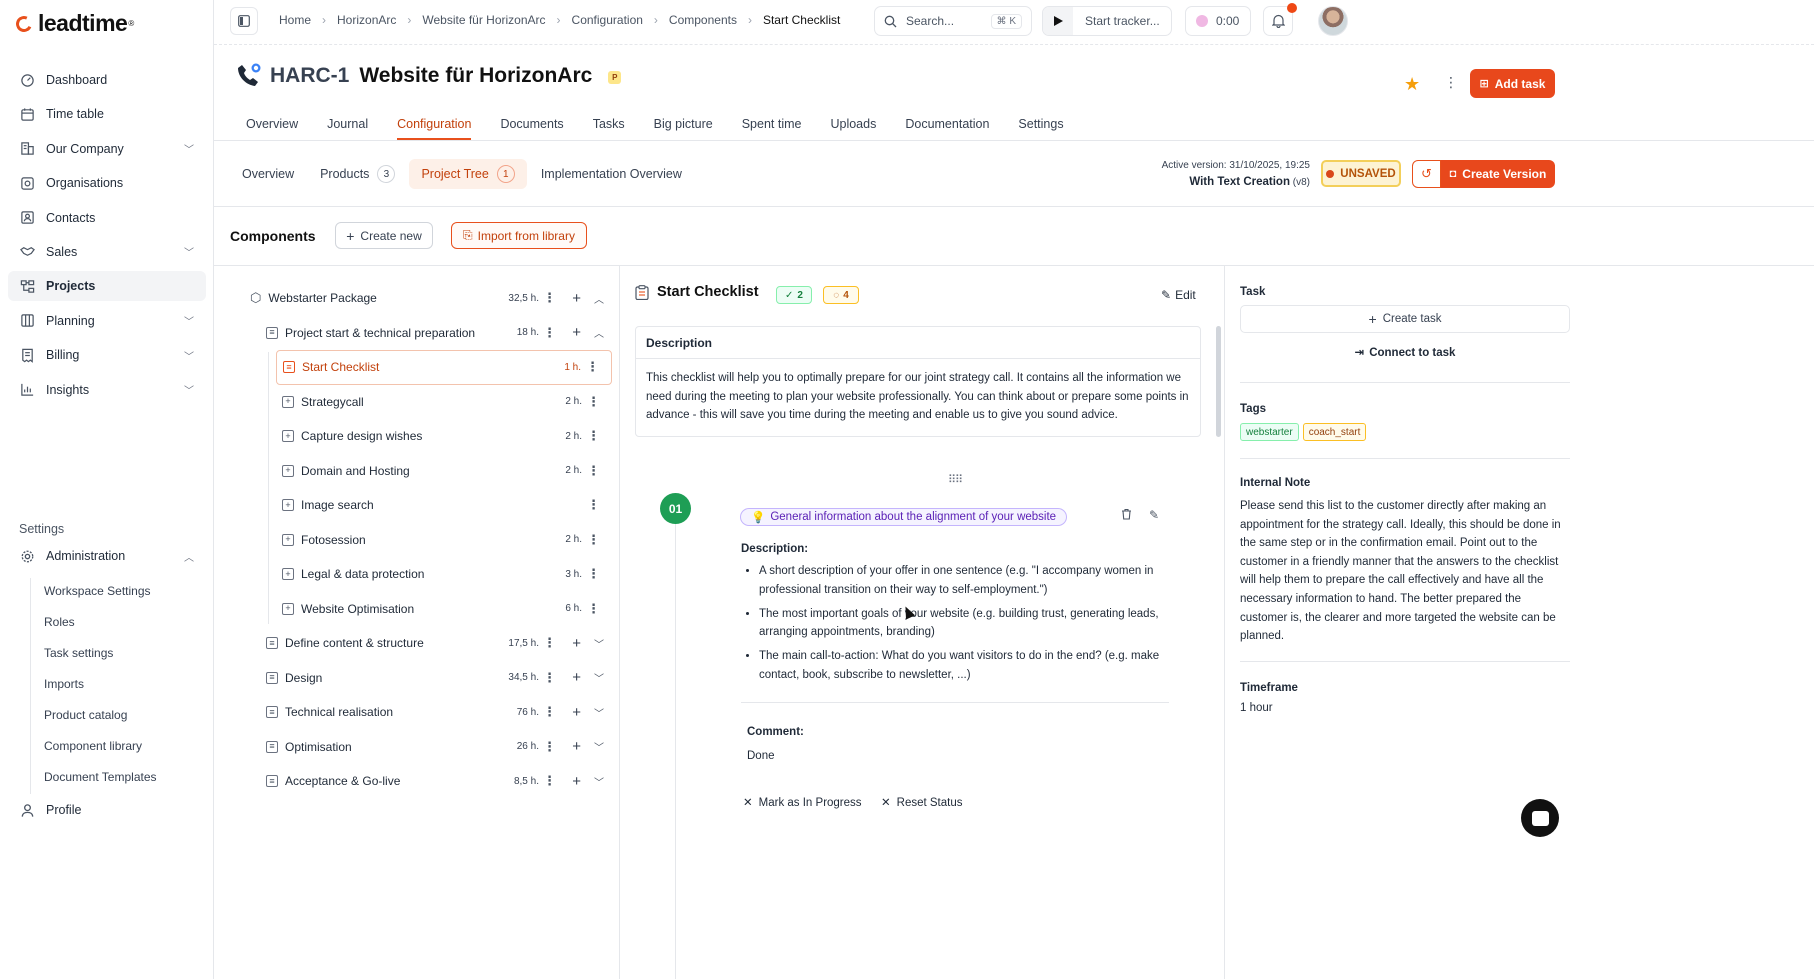  What do you see at coordinates (426, 747) in the screenshot?
I see `tree-node: ≡ Optimisation 26 h. ⋮ + ﹀` at bounding box center [426, 747].